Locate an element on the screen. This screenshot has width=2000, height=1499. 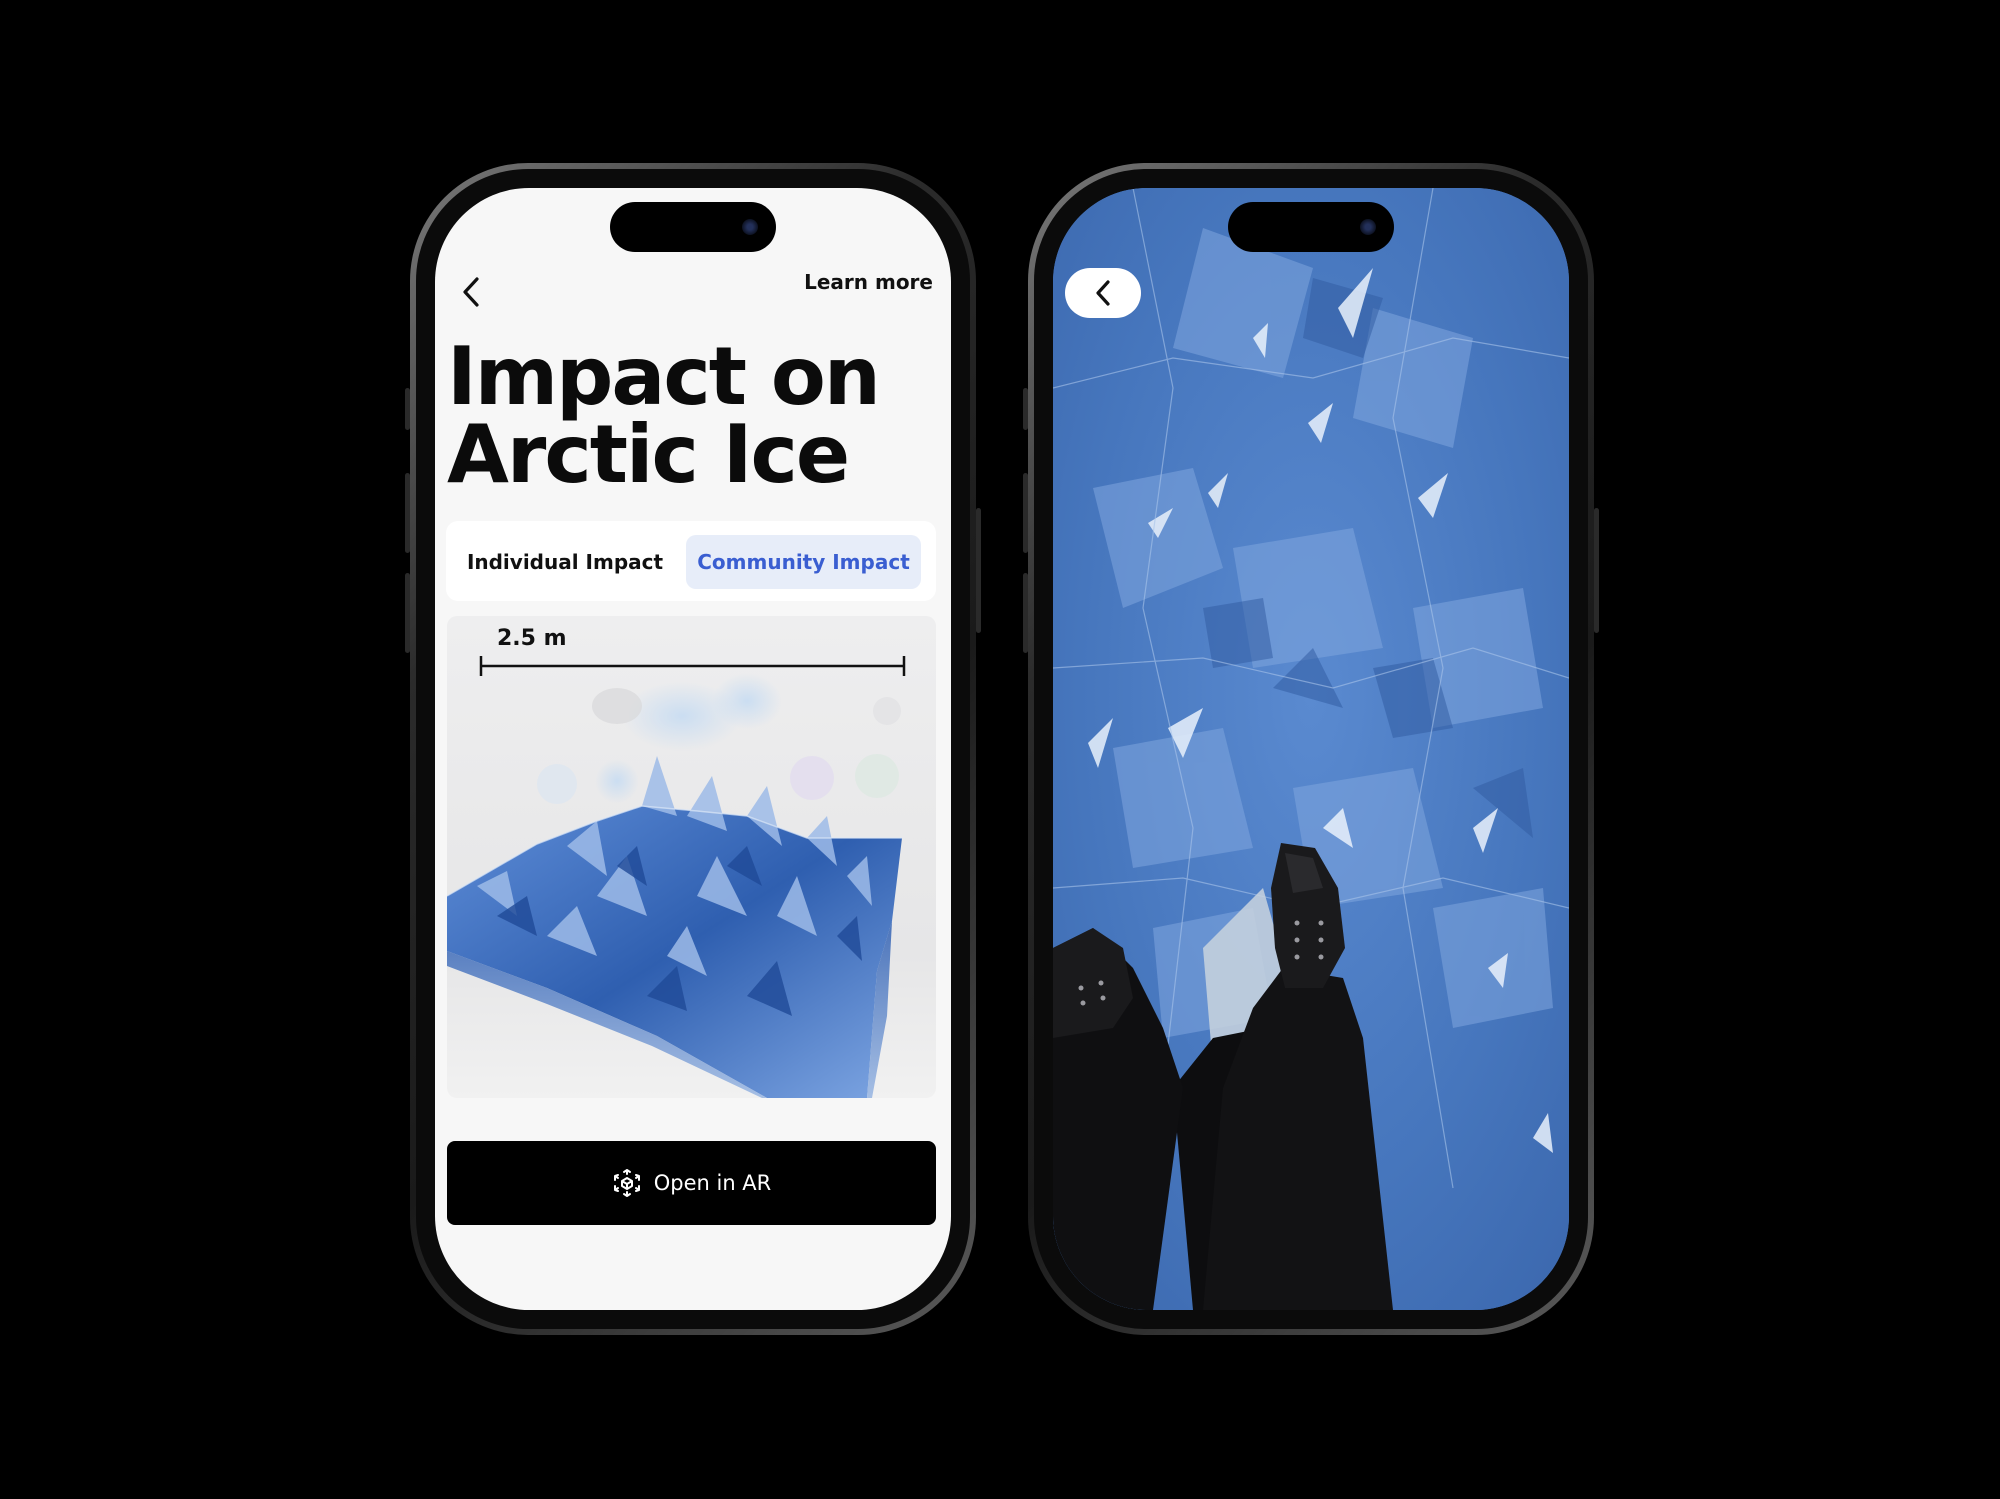
page-title-line-2: Arctic Ice is located at coordinates (648, 454).